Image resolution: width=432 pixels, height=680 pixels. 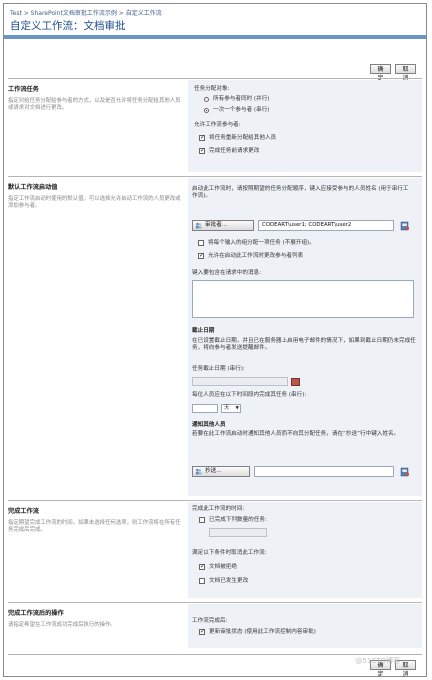 I want to click on assign-label: 任务分配对象:, so click(x=212, y=89).